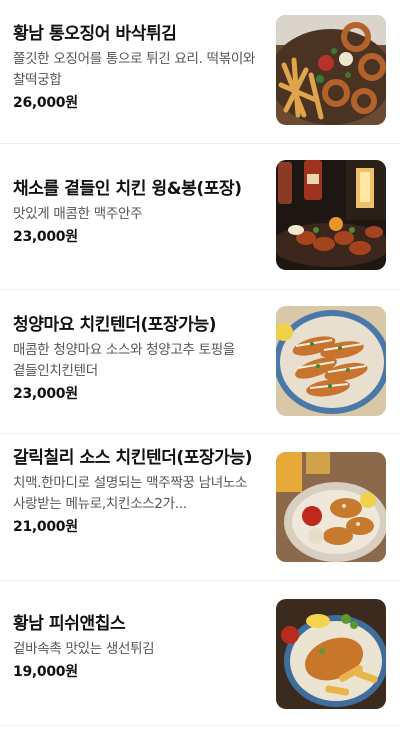  What do you see at coordinates (331, 215) in the screenshot?
I see `chicken-wings-photo` at bounding box center [331, 215].